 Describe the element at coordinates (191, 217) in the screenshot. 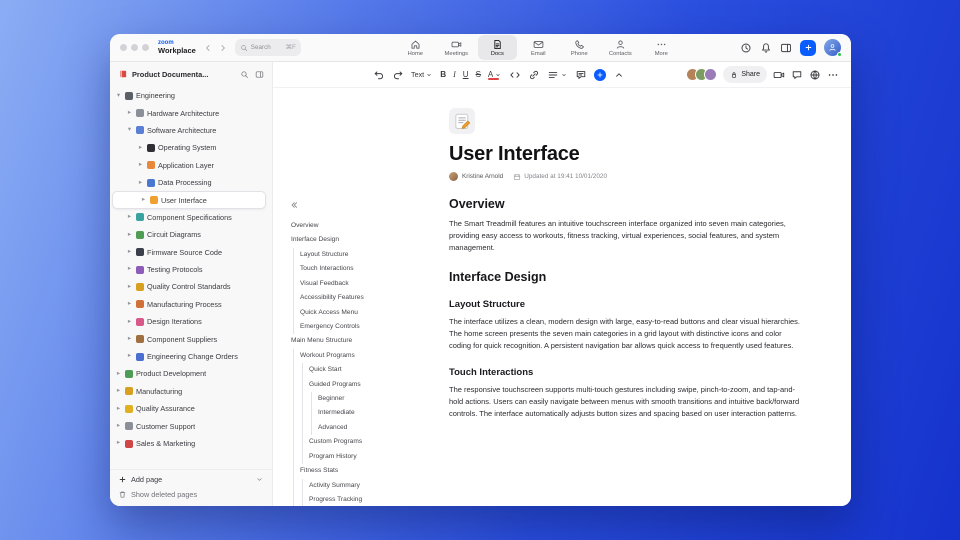

I see `sidebar-item-component-specifications: ▸ Component Specifications` at that location.